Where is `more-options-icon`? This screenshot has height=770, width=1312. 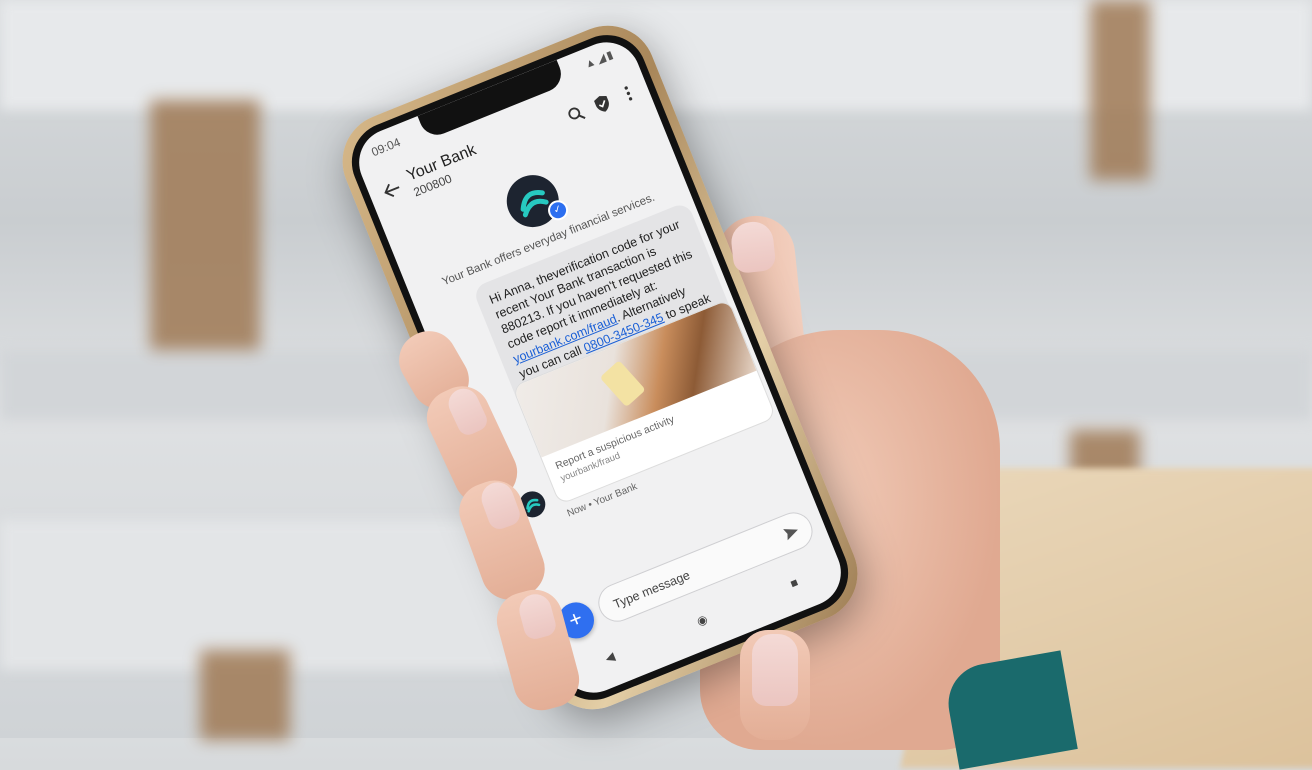
more-options-icon is located at coordinates (628, 93).